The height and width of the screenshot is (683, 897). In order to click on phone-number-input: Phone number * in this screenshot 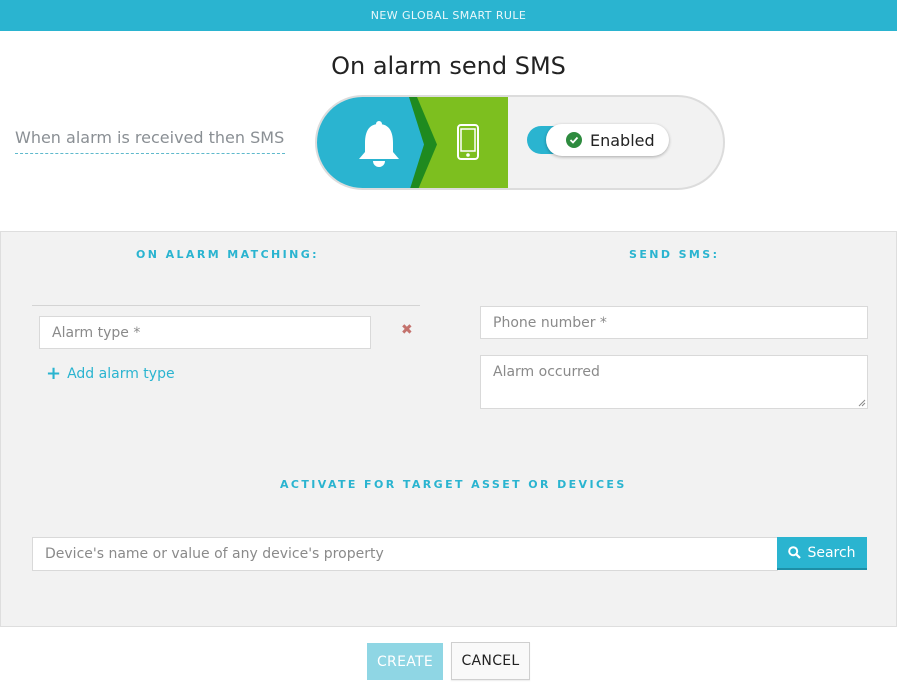, I will do `click(674, 322)`.